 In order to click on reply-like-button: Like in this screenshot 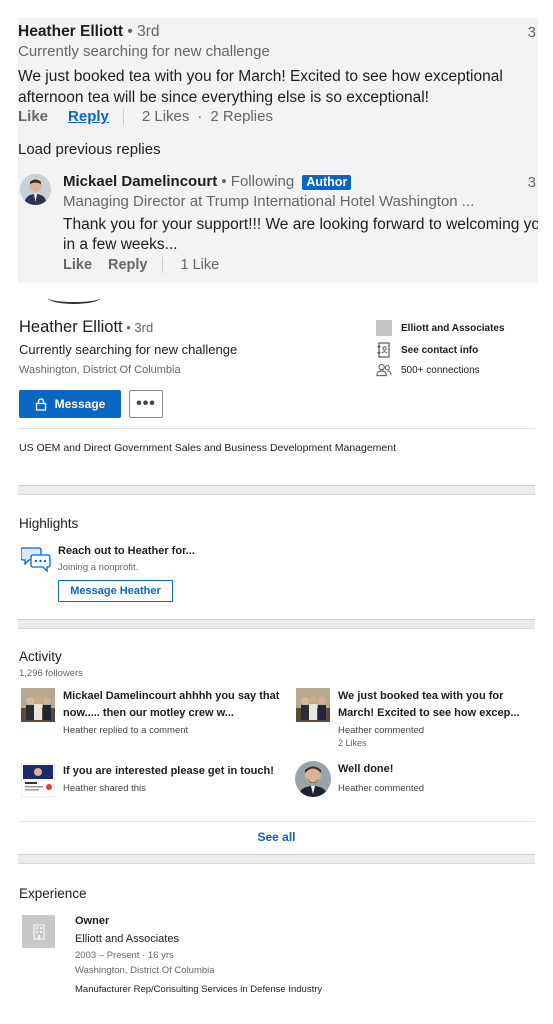, I will do `click(77, 265)`.